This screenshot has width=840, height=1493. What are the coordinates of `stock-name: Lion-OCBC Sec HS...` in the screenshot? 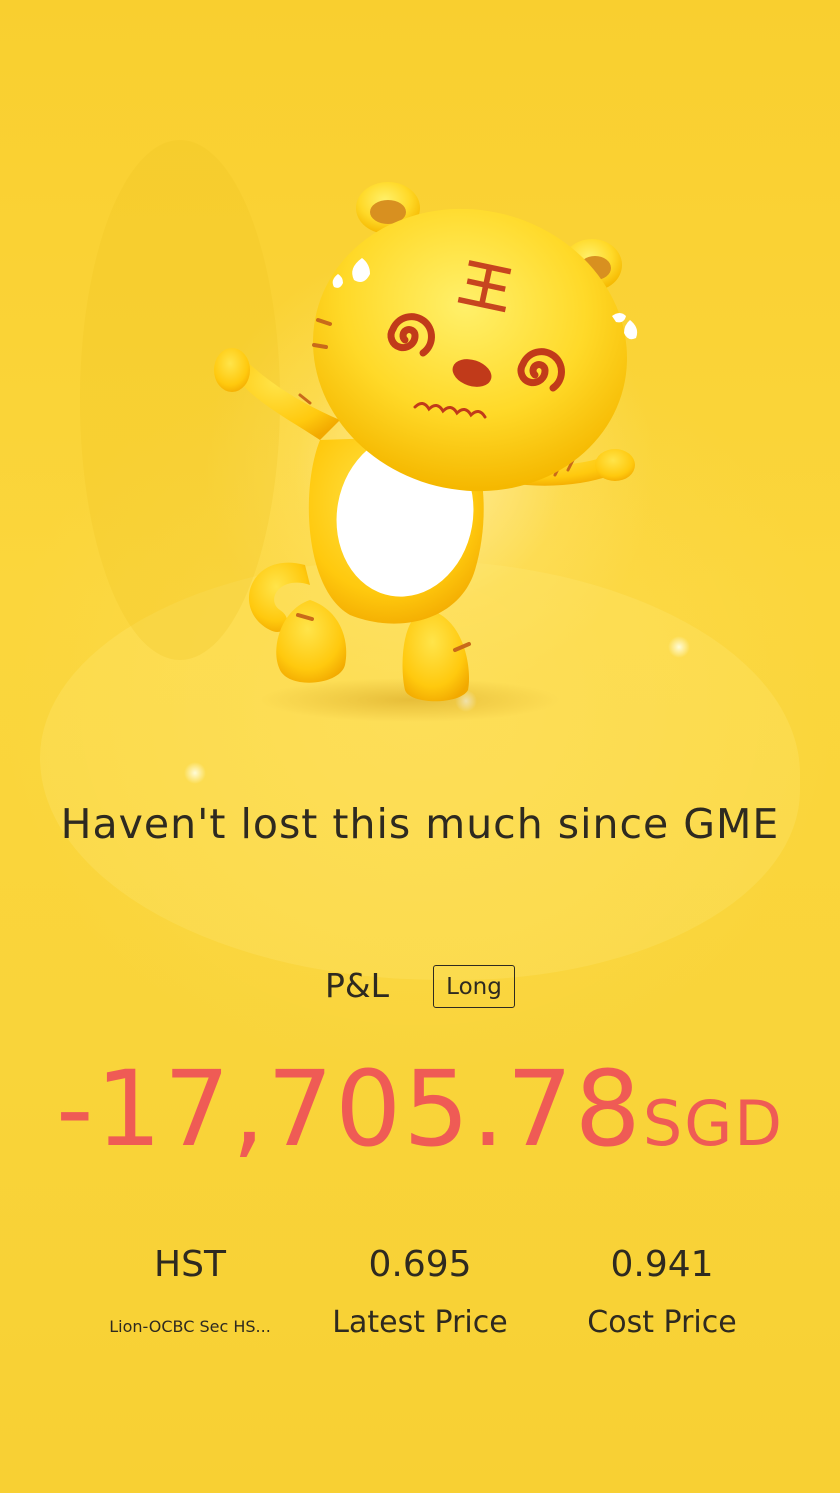 It's located at (190, 1326).